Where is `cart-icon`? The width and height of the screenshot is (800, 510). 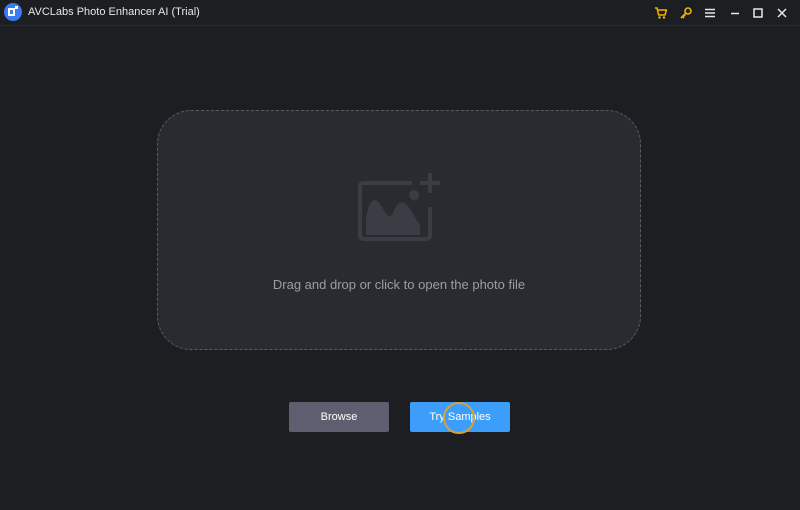
cart-icon is located at coordinates (661, 13).